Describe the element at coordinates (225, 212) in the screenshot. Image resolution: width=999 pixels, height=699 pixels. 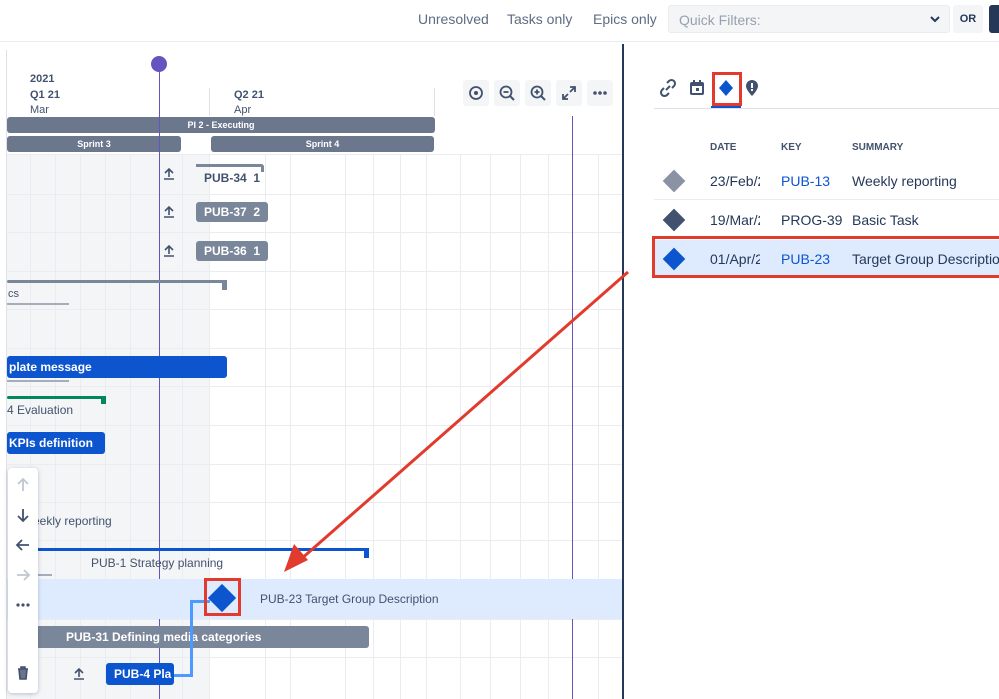
I see `chip-key: PUB-37` at that location.